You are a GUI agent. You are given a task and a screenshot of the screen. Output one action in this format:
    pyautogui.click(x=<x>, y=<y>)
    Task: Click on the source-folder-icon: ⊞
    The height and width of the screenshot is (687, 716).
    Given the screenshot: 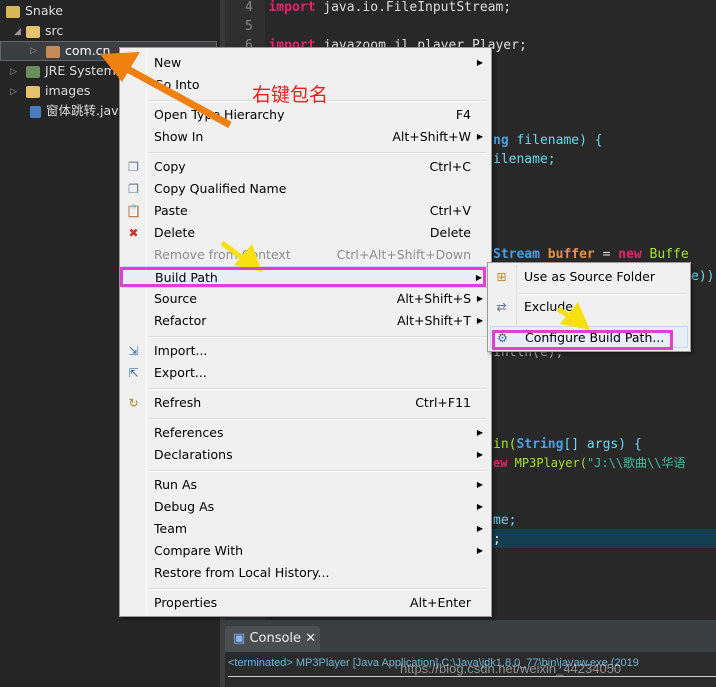 What is the action you would take?
    pyautogui.click(x=501, y=277)
    